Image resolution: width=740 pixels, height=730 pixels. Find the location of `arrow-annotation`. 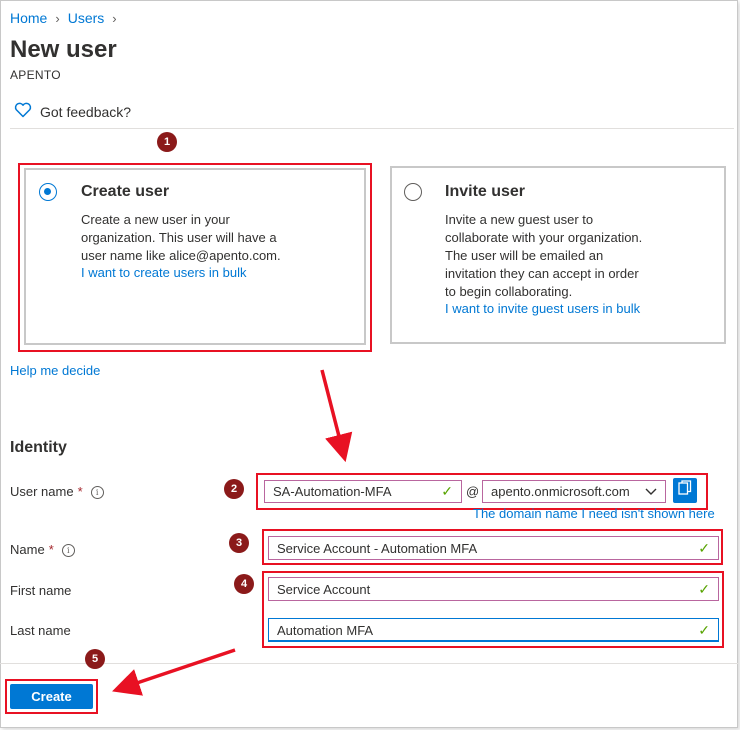

arrow-annotation is located at coordinates (232, 532).